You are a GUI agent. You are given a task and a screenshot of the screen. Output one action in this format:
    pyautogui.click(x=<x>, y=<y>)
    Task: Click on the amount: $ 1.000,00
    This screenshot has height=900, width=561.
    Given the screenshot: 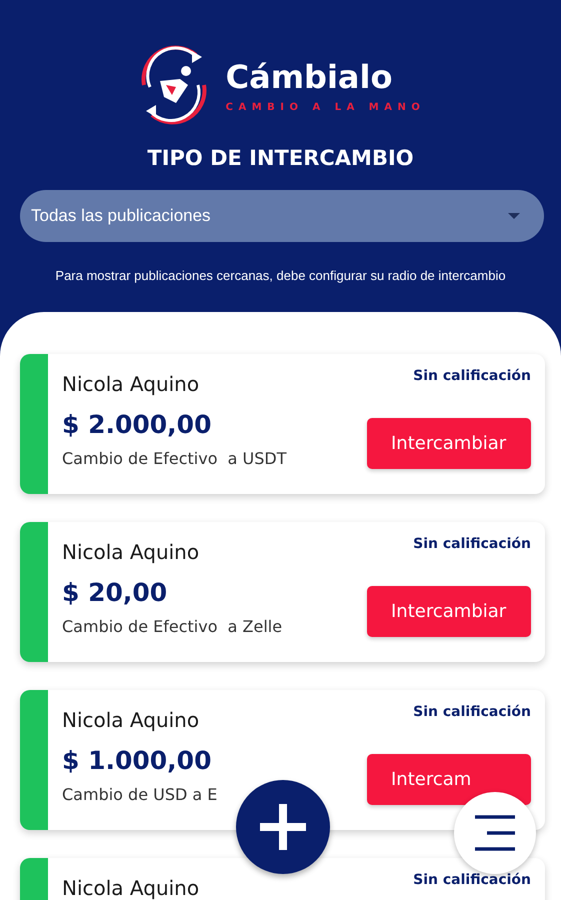 What is the action you would take?
    pyautogui.click(x=137, y=760)
    